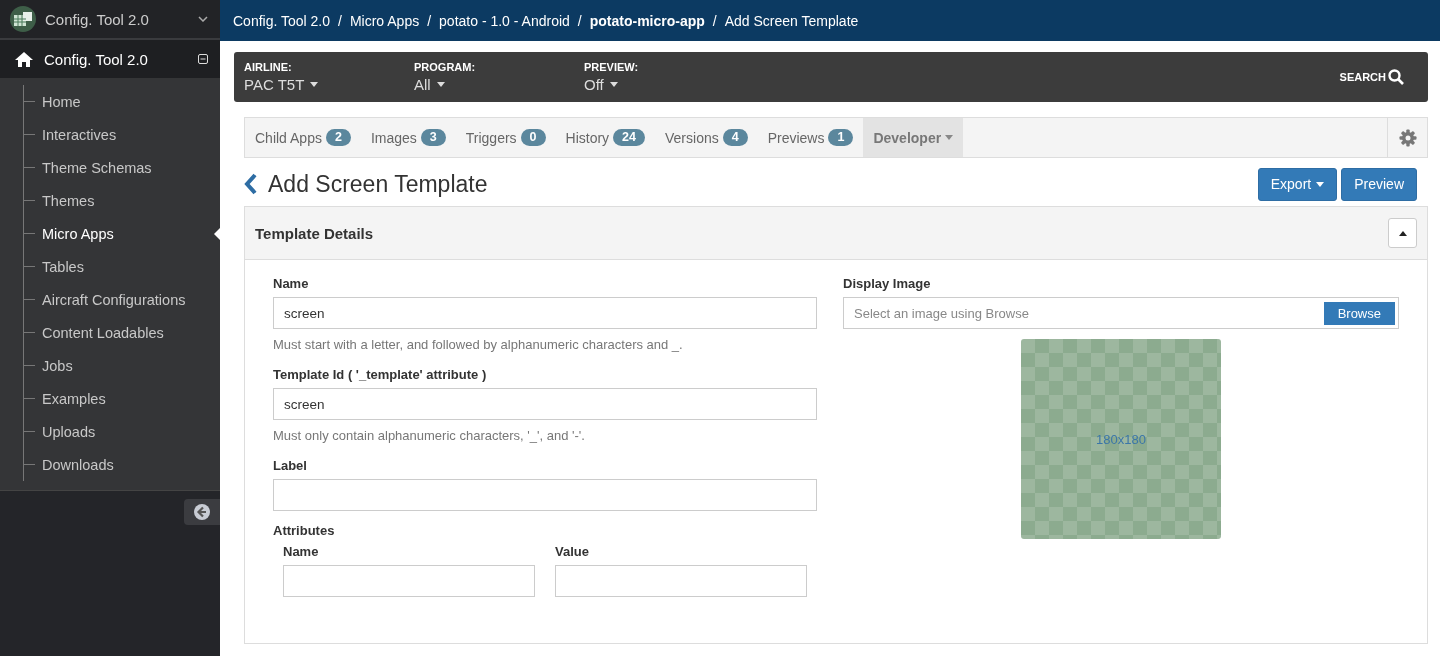 The height and width of the screenshot is (656, 1440). What do you see at coordinates (499, 84) in the screenshot?
I see `filter-dropdown: All` at bounding box center [499, 84].